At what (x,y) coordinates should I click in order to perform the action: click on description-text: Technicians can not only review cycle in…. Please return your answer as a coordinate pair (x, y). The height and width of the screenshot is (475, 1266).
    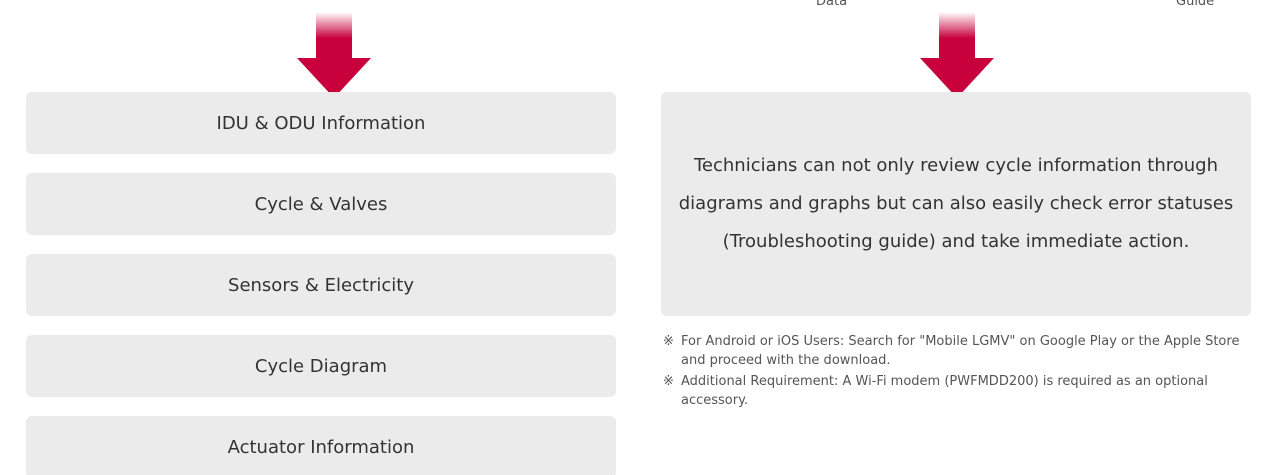
    Looking at the image, I should click on (956, 204).